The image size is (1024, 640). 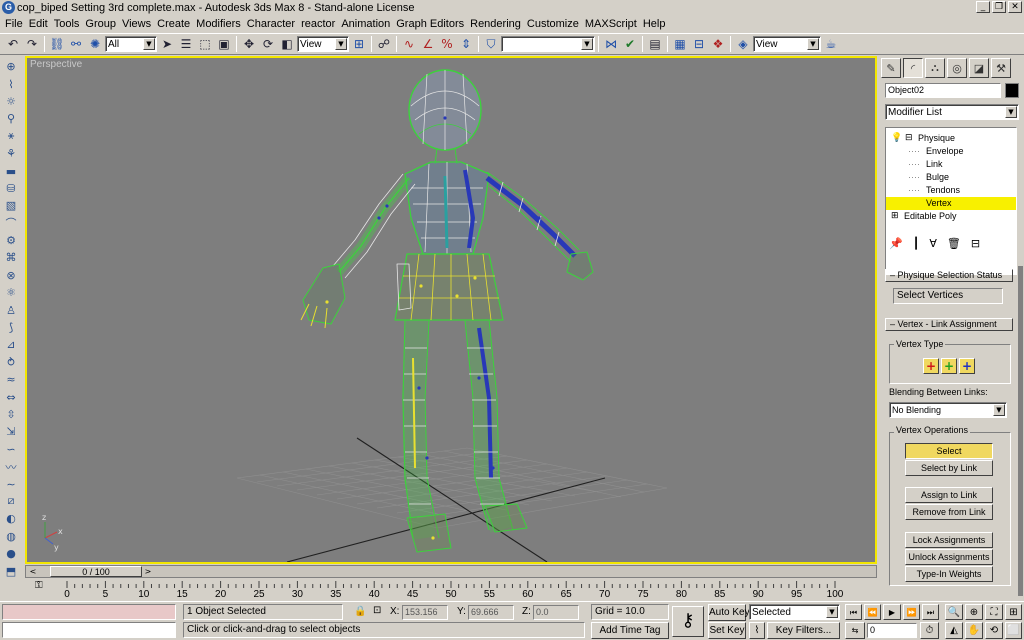 I want to click on go-to-start-icon: ⏮, so click(x=853, y=612).